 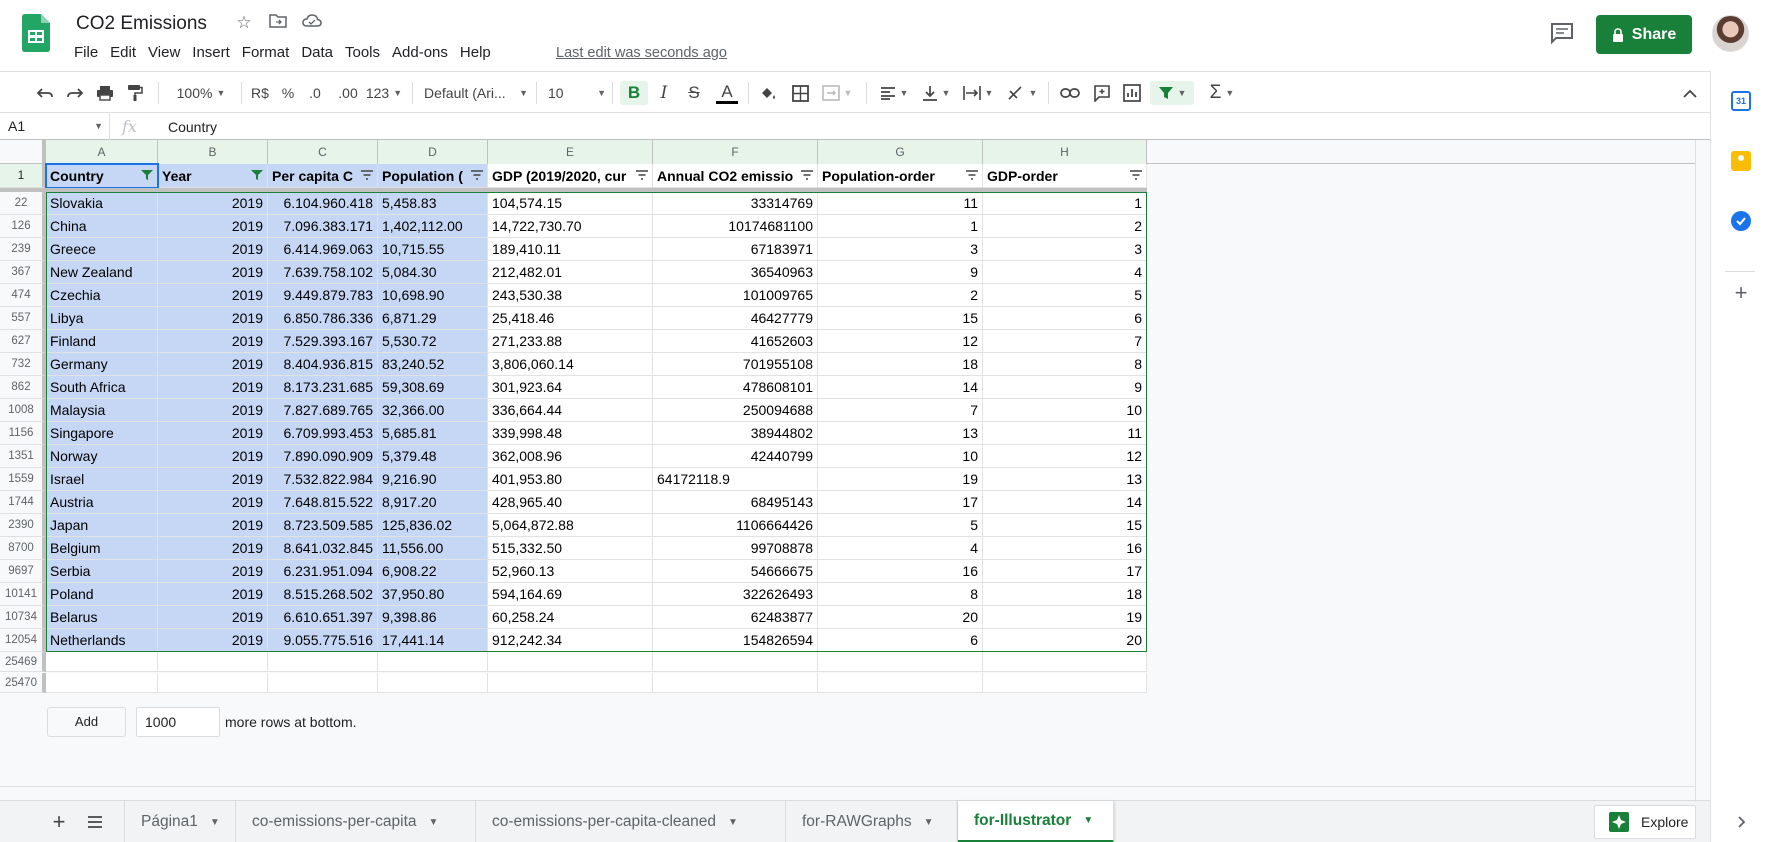 I want to click on table-cell: 54666675, so click(x=735, y=571).